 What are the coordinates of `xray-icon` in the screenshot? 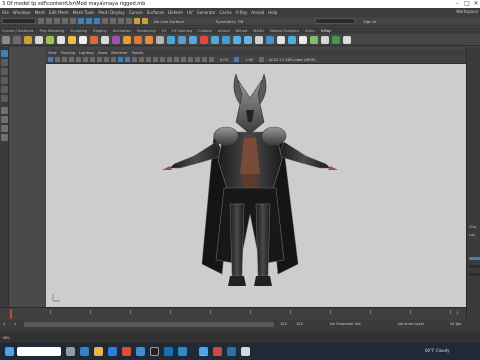 It's located at (204, 59).